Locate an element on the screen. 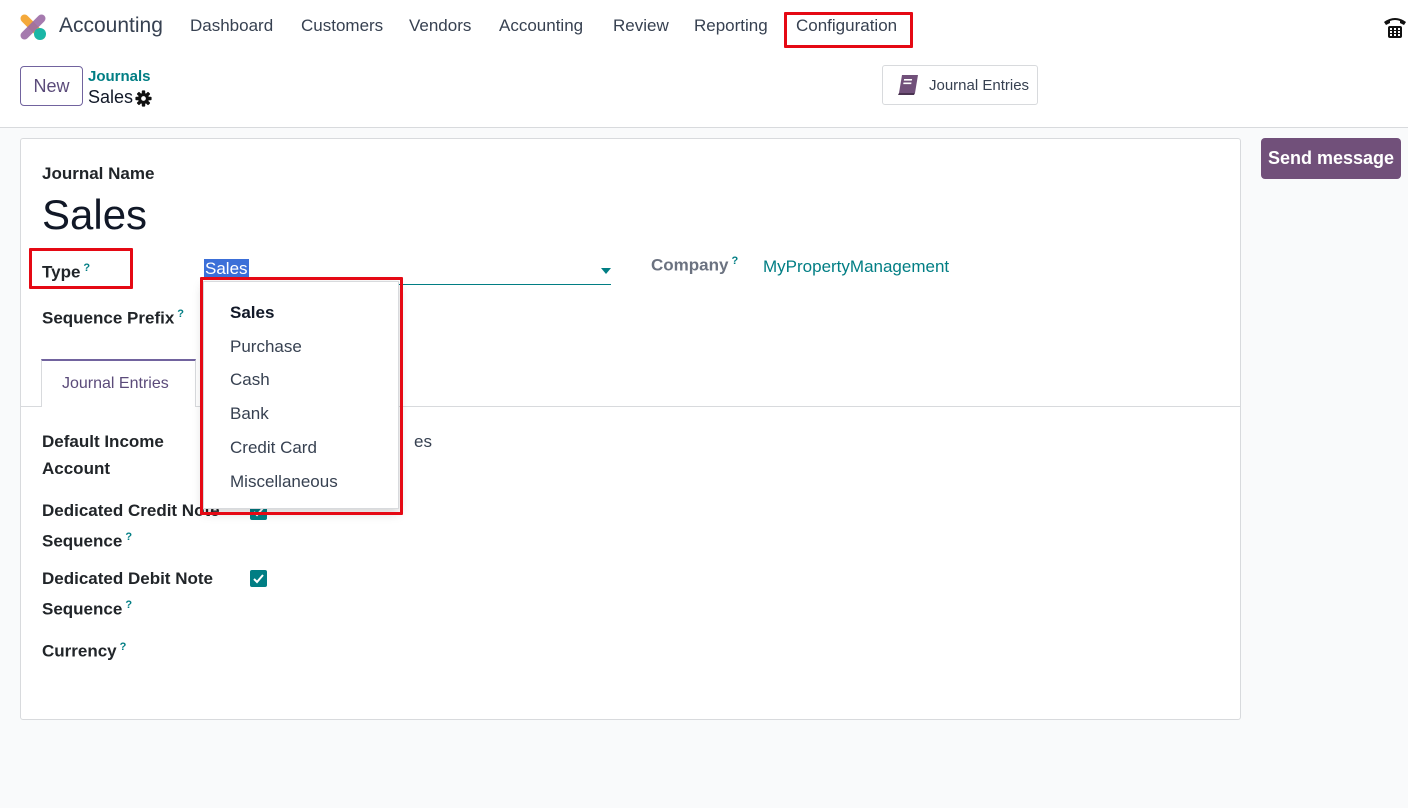  type-option-purchase: Purchase is located at coordinates (266, 347).